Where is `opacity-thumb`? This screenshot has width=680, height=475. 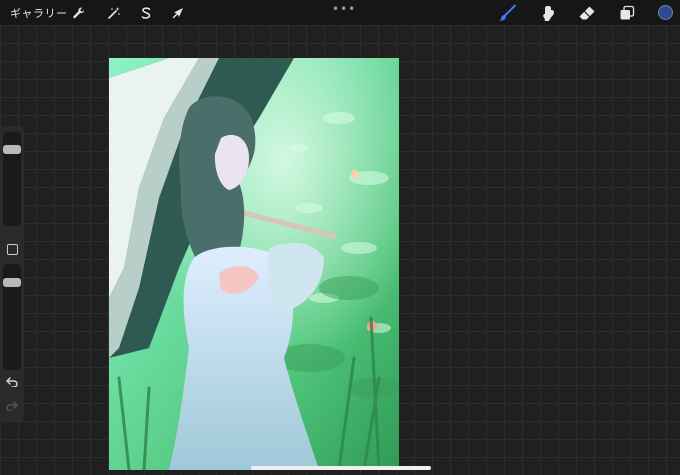
opacity-thumb is located at coordinates (12, 282).